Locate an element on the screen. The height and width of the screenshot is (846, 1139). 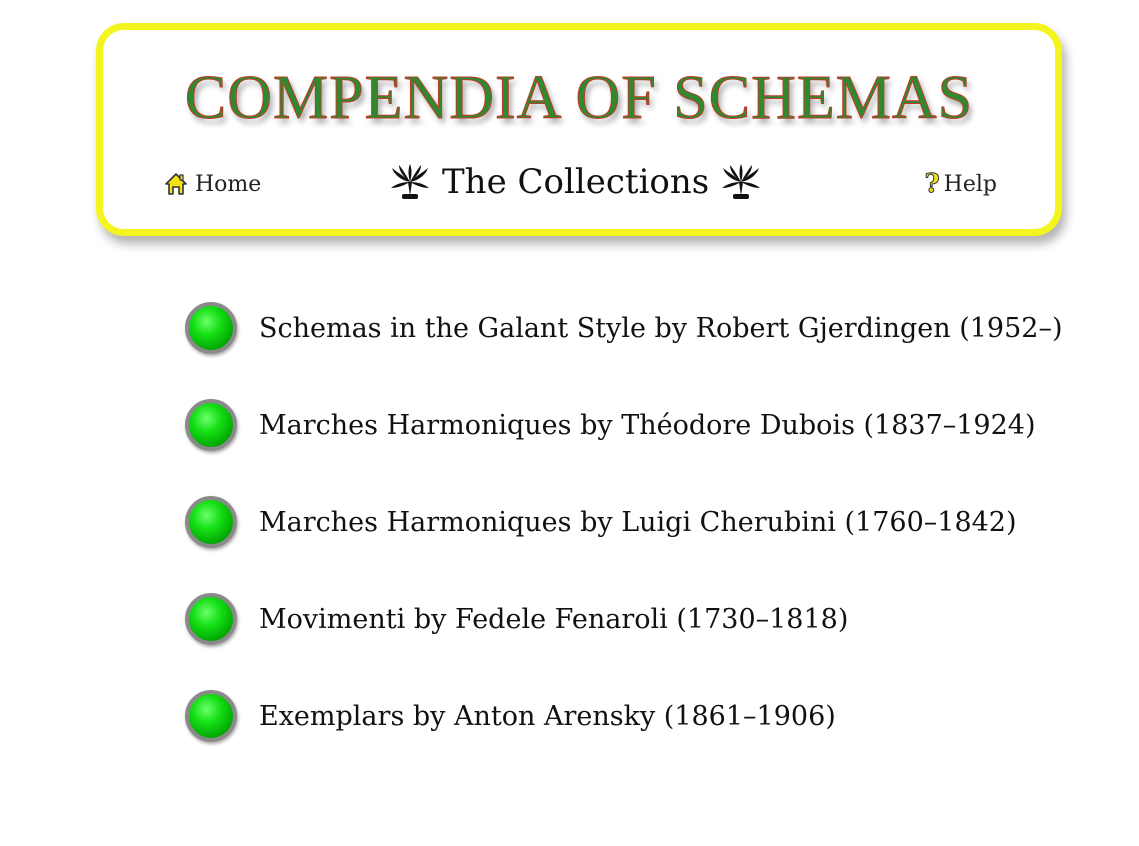
site-title: COMPENDIA OF SCHEMAS is located at coordinates (579, 98).